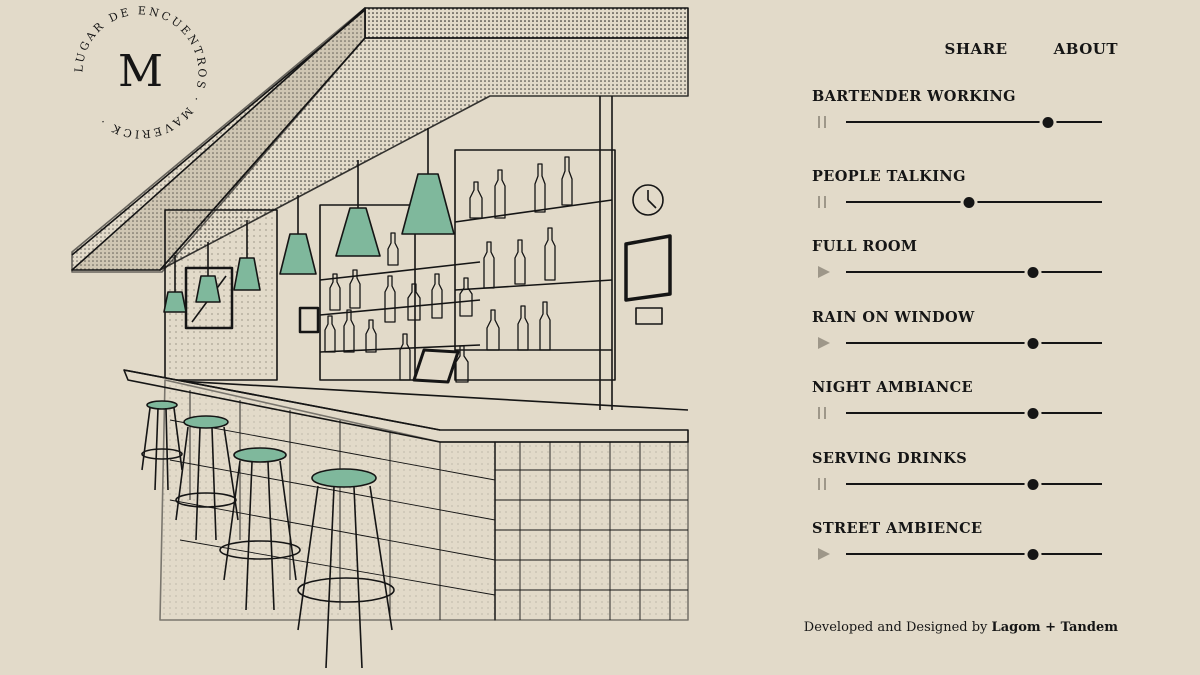 This screenshot has height=675, width=1200. What do you see at coordinates (1031, 49) in the screenshot?
I see `top-nav: SHARE ABOUT` at bounding box center [1031, 49].